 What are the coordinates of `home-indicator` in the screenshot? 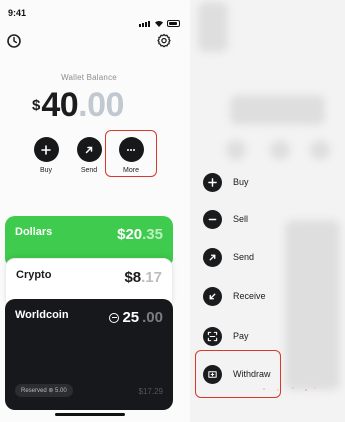 It's located at (90, 414).